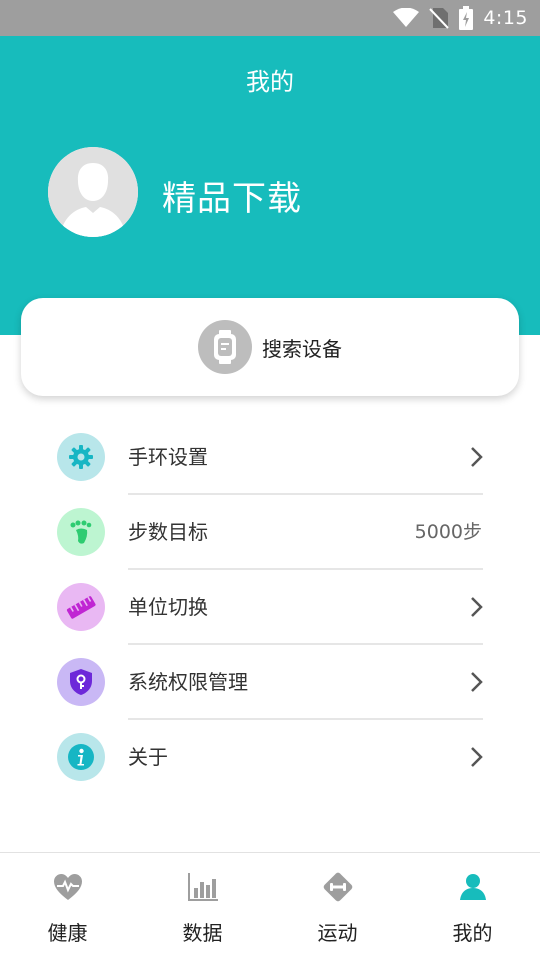  Describe the element at coordinates (472, 906) in the screenshot. I see `tab-mine: 我的` at that location.